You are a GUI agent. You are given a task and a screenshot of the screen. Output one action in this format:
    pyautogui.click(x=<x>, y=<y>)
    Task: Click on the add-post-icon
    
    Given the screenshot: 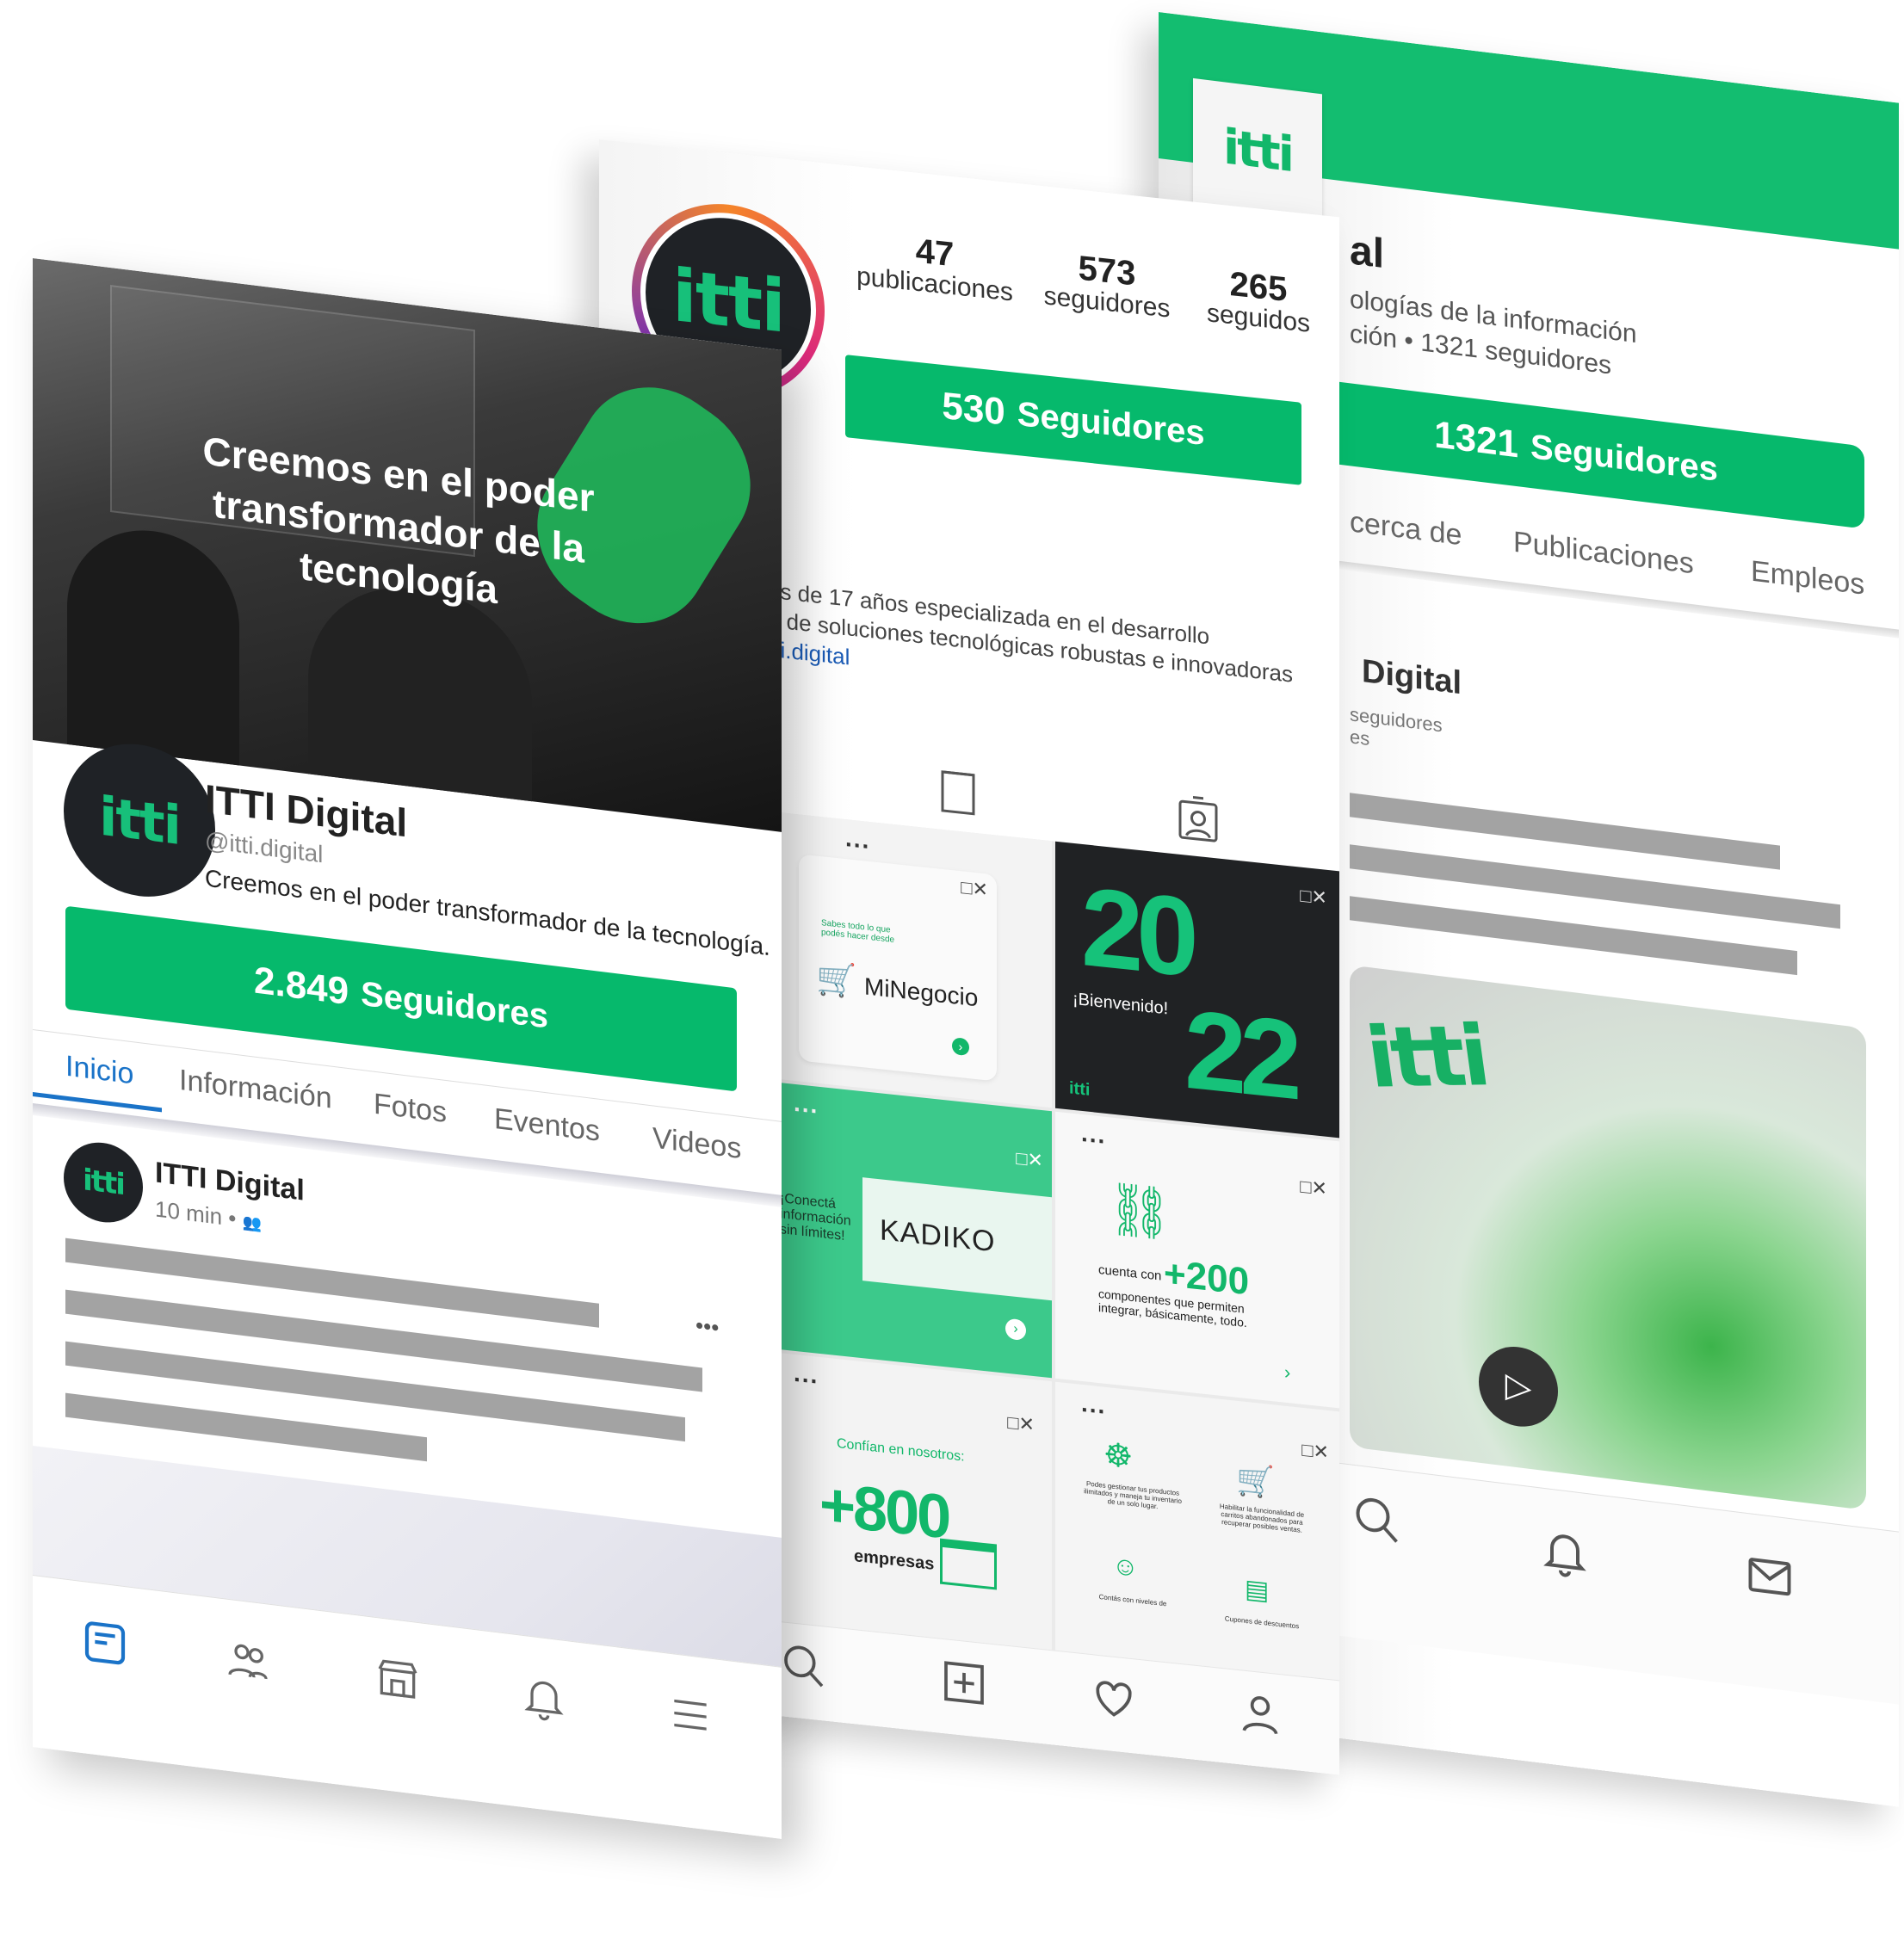 What is the action you would take?
    pyautogui.click(x=964, y=1683)
    